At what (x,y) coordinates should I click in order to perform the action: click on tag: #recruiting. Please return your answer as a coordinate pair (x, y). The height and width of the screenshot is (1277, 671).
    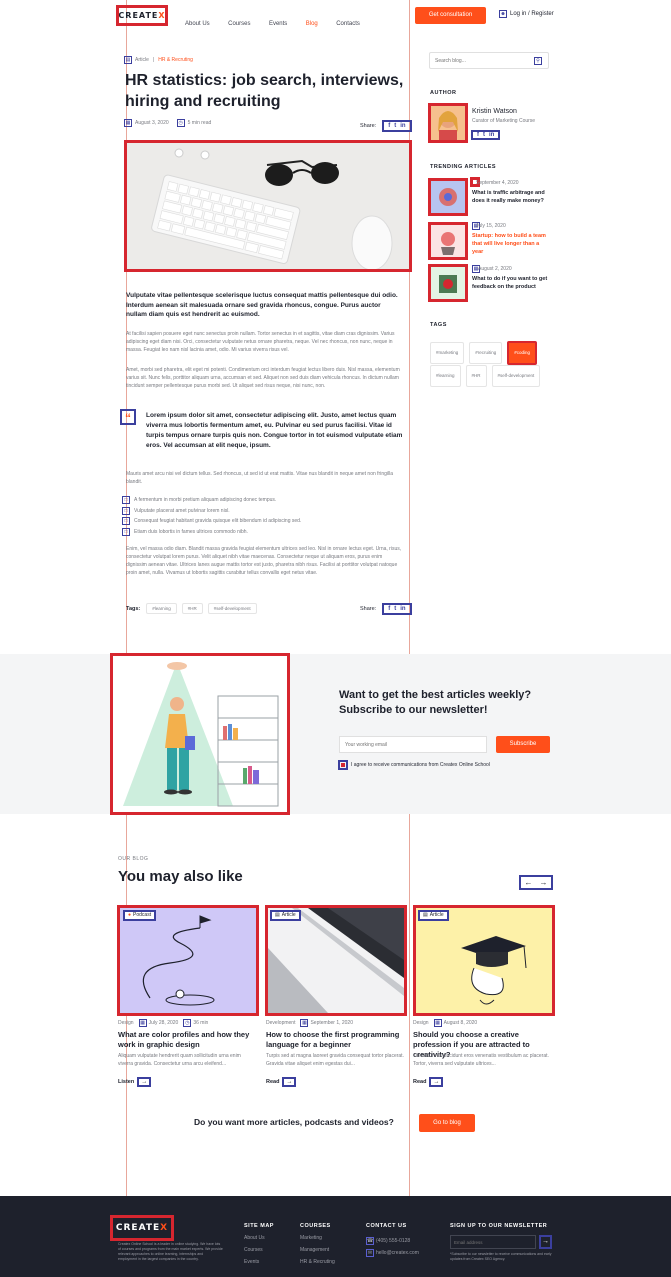
    Looking at the image, I should click on (486, 353).